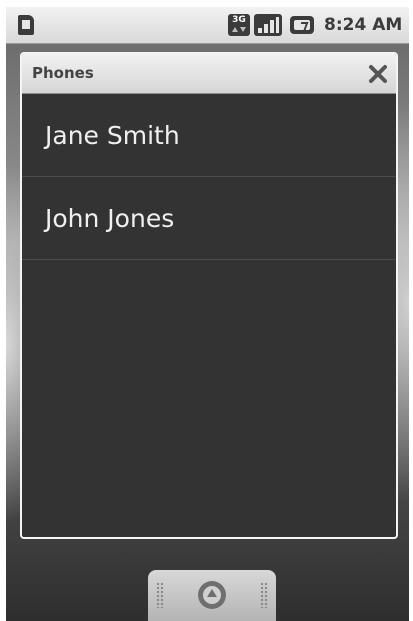  I want to click on launcher-dock, so click(212, 595).